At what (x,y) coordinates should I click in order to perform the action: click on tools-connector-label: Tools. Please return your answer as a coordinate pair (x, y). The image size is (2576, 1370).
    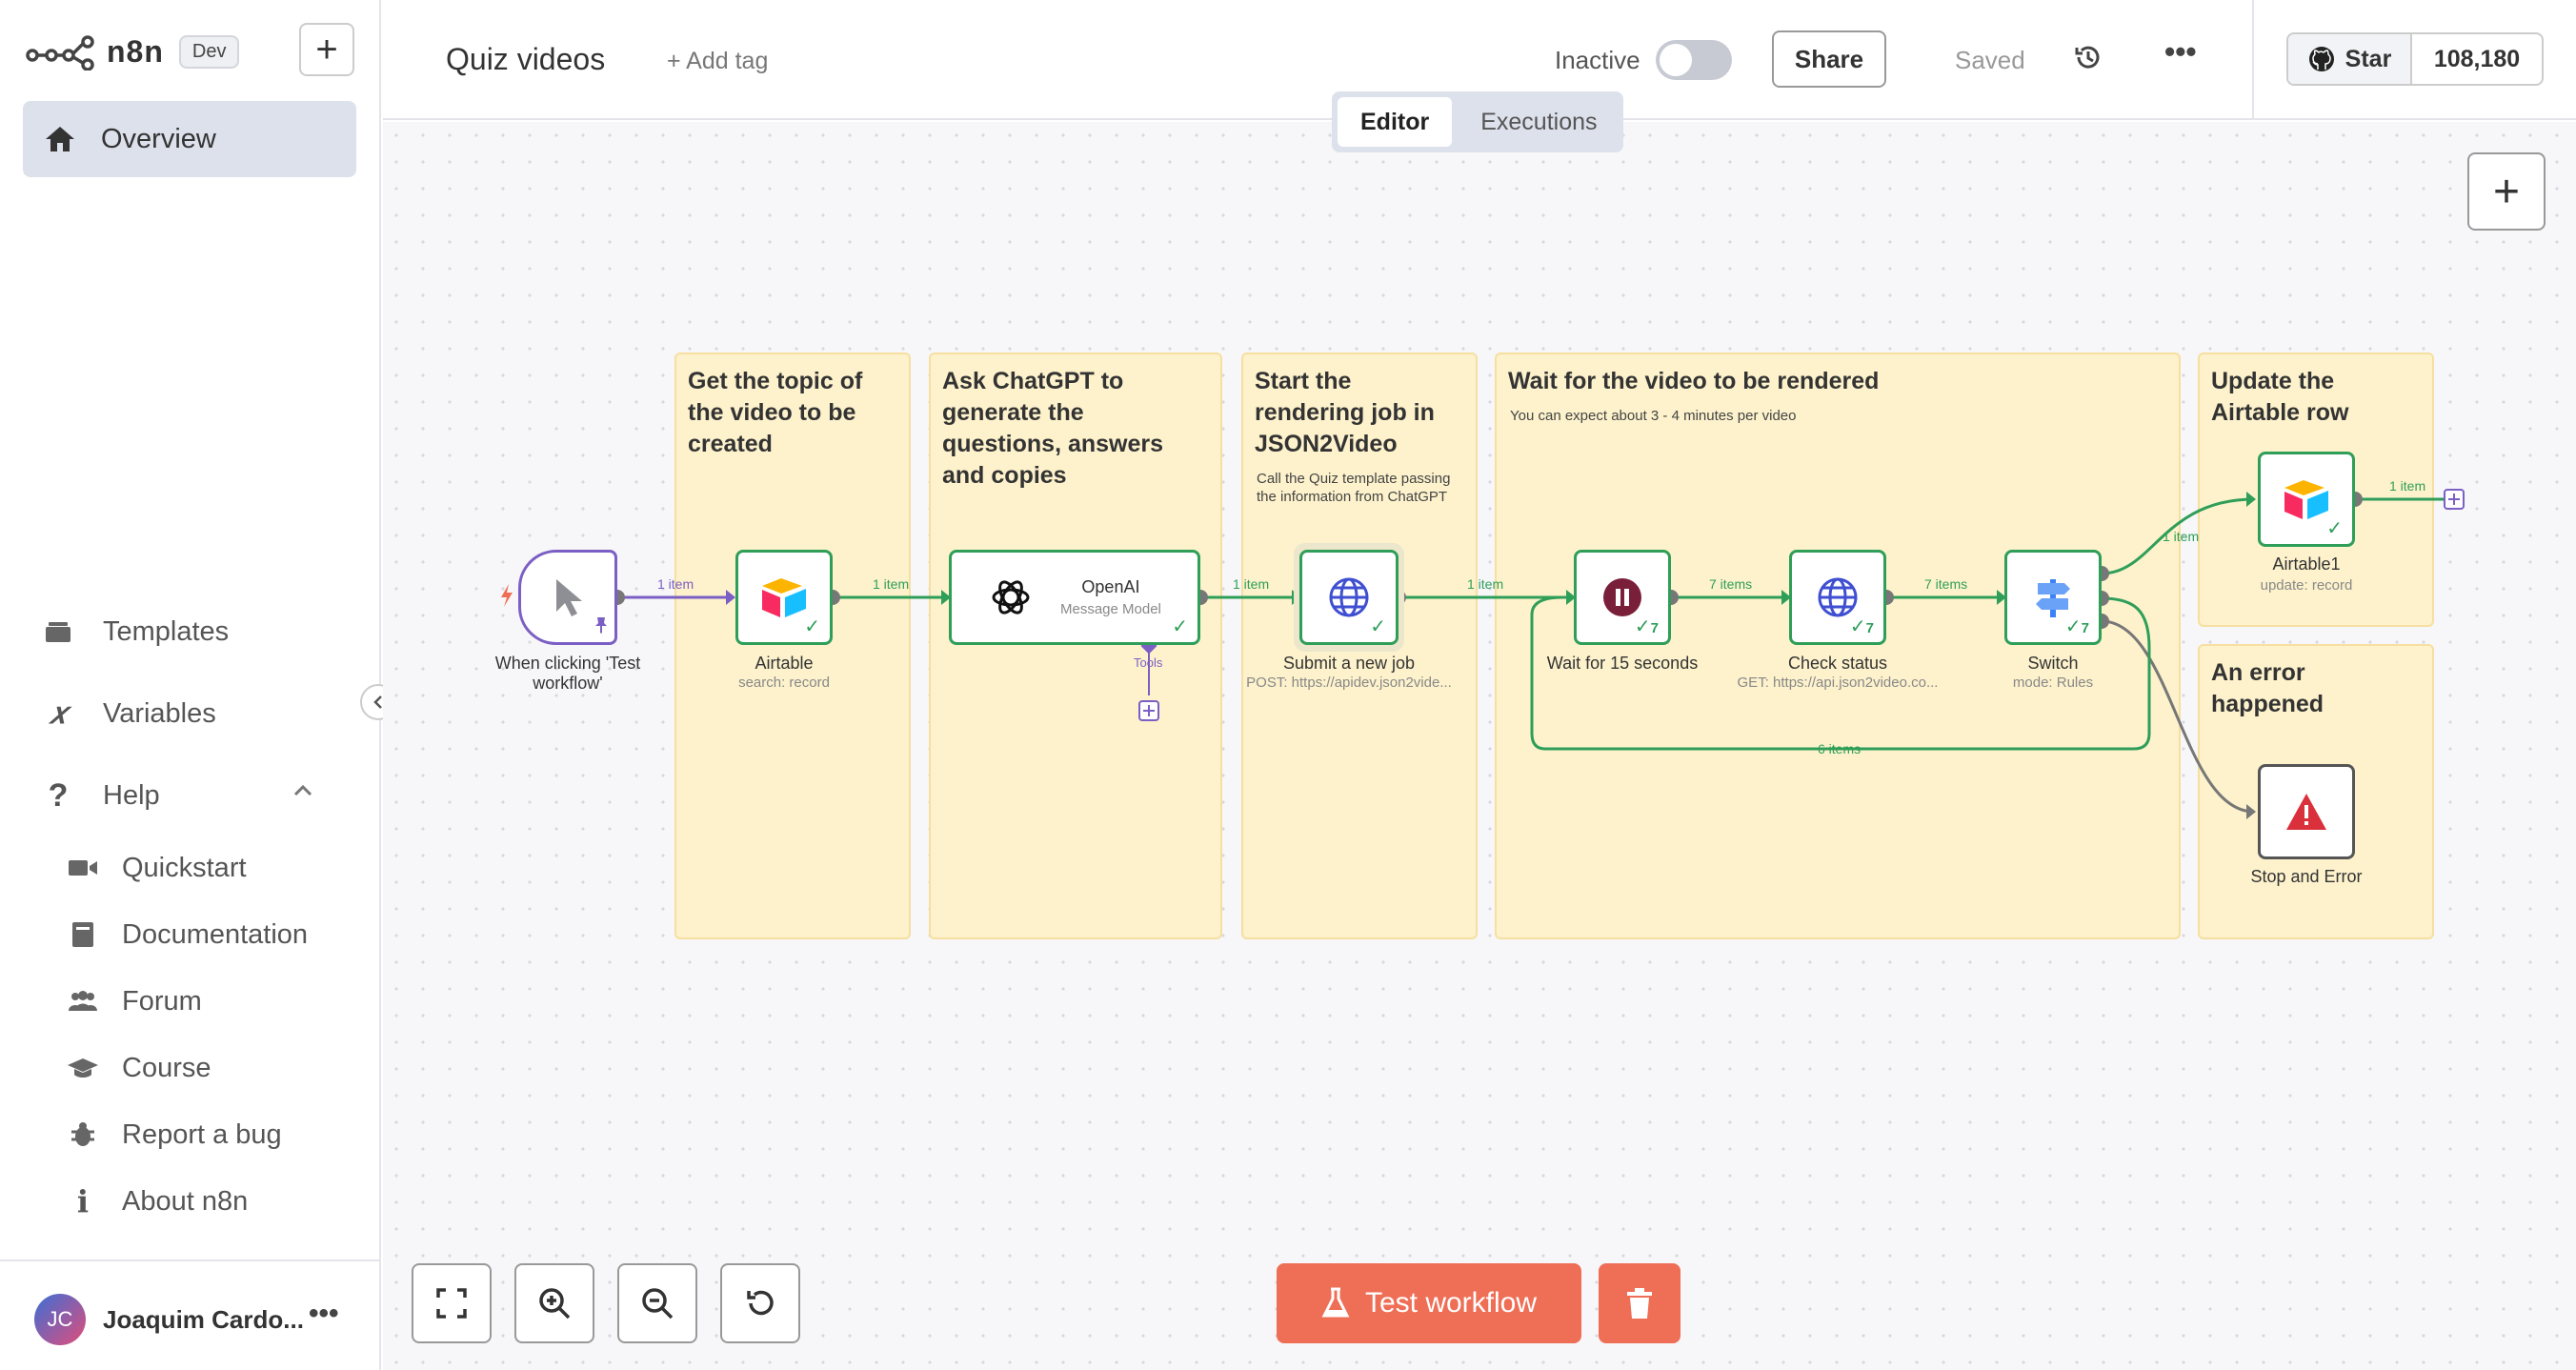
    Looking at the image, I should click on (1148, 662).